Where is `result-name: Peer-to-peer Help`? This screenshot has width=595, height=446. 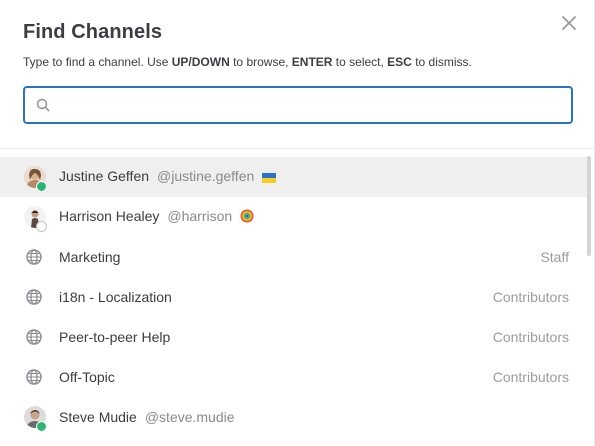
result-name: Peer-to-peer Help is located at coordinates (115, 337).